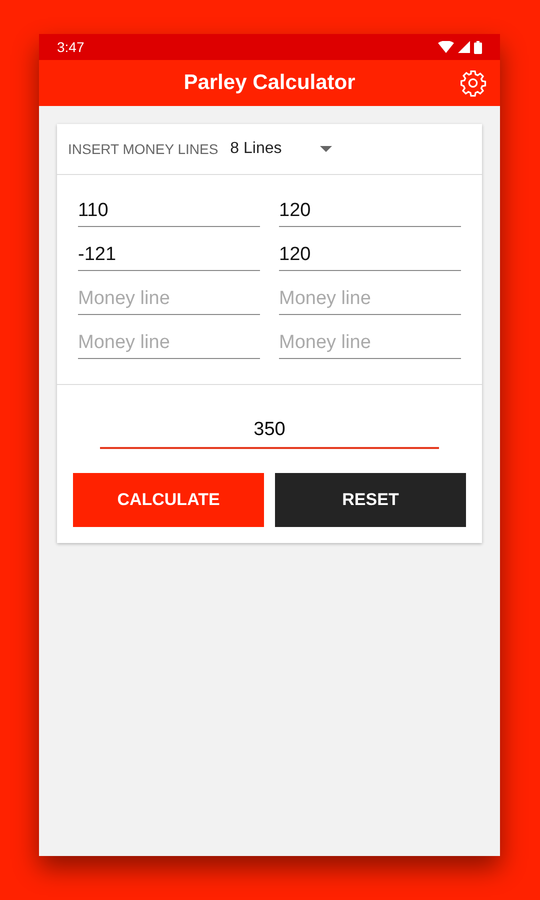  I want to click on battery-icon, so click(478, 47).